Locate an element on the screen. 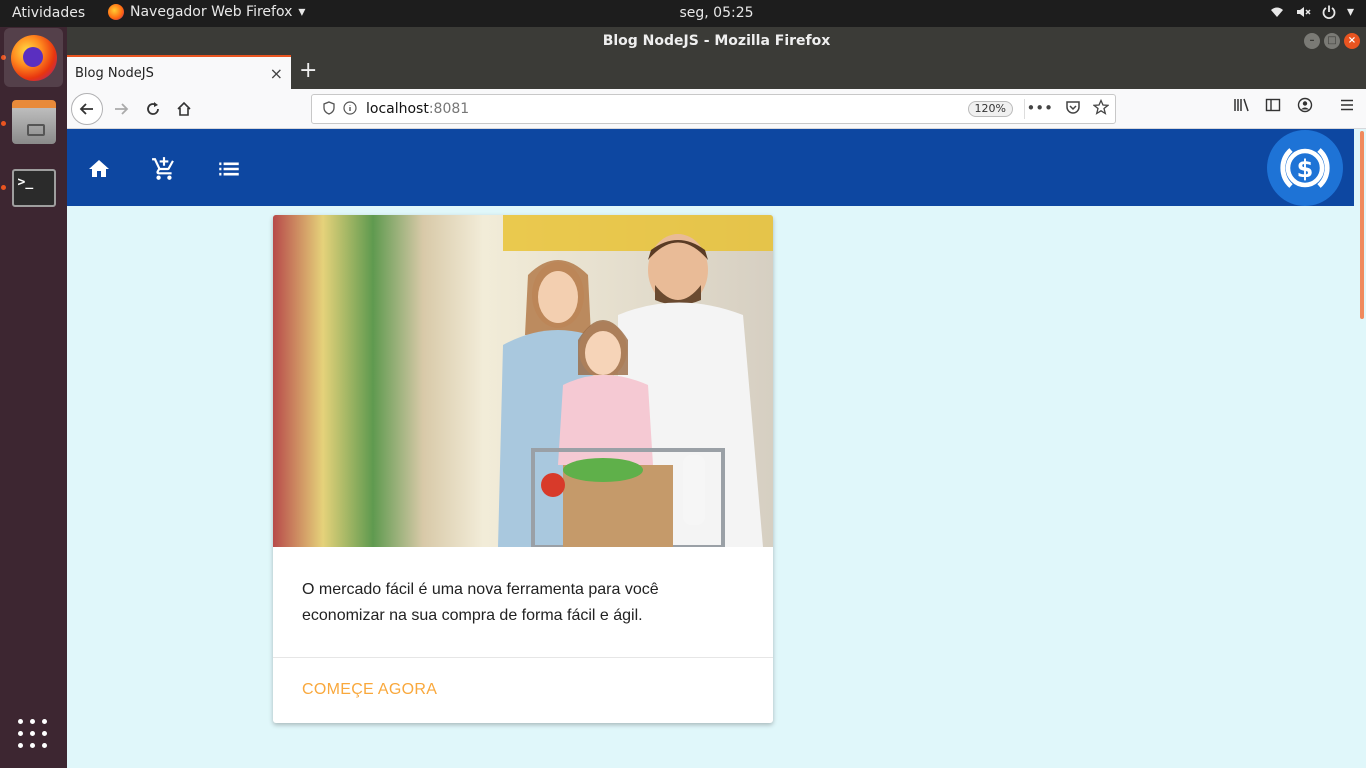 The image size is (1366, 768). account-icon is located at coordinates (1305, 107).